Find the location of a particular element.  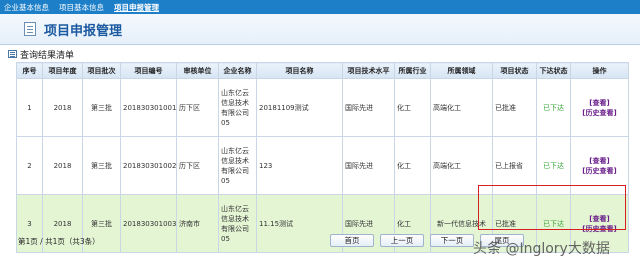

col-header: 审核单位 is located at coordinates (197, 70).